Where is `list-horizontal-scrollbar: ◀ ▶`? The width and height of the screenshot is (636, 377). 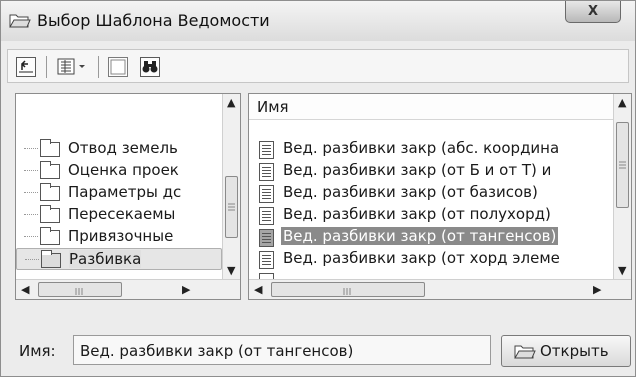
list-horizontal-scrollbar: ◀ ▶ is located at coordinates (440, 289).